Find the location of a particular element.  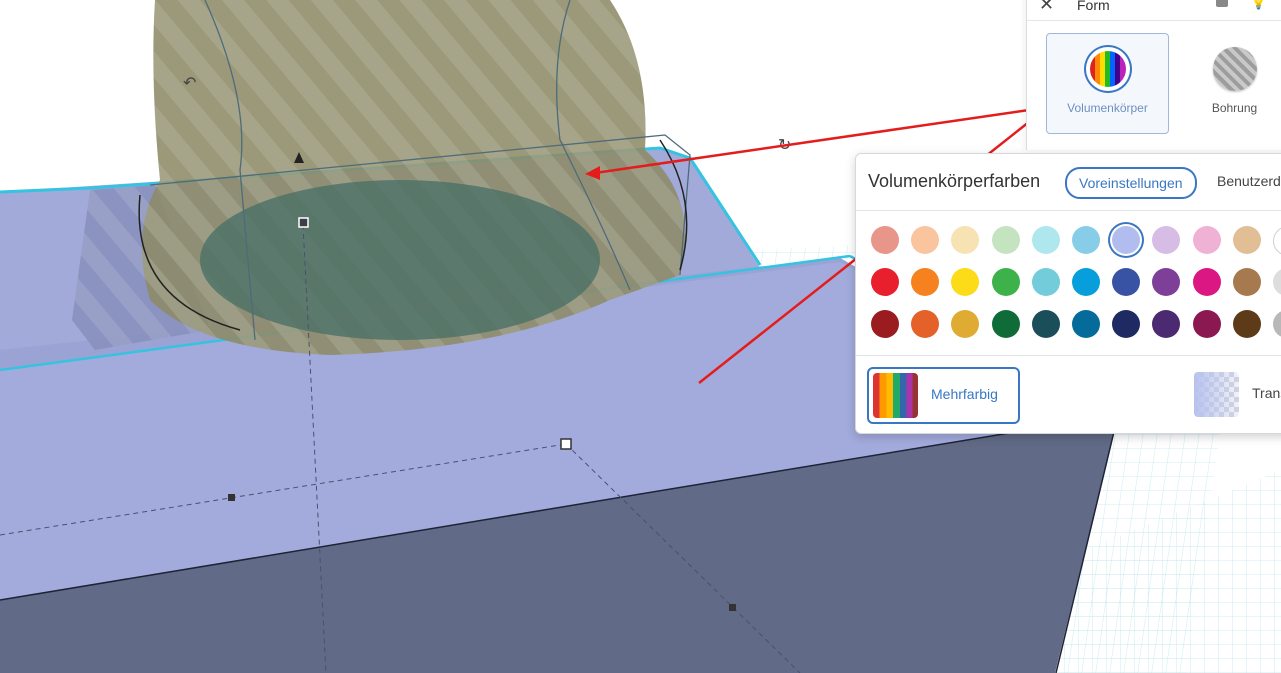

hole-swatch is located at coordinates (1234, 69).